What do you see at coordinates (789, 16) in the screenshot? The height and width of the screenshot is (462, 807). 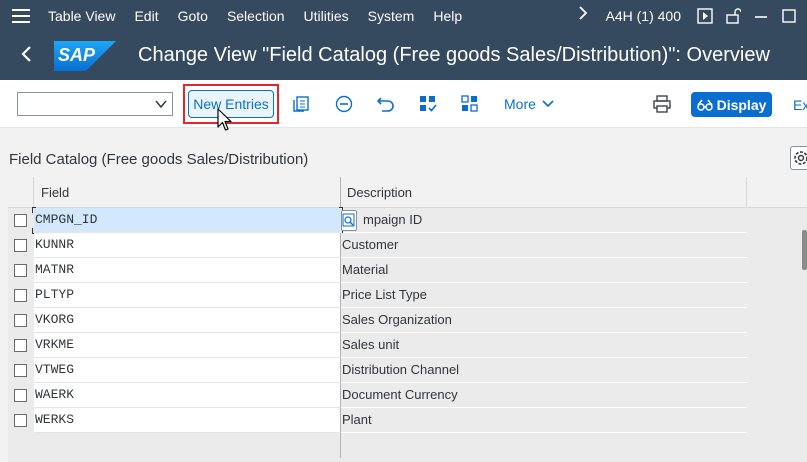 I see `maximize-icon` at bounding box center [789, 16].